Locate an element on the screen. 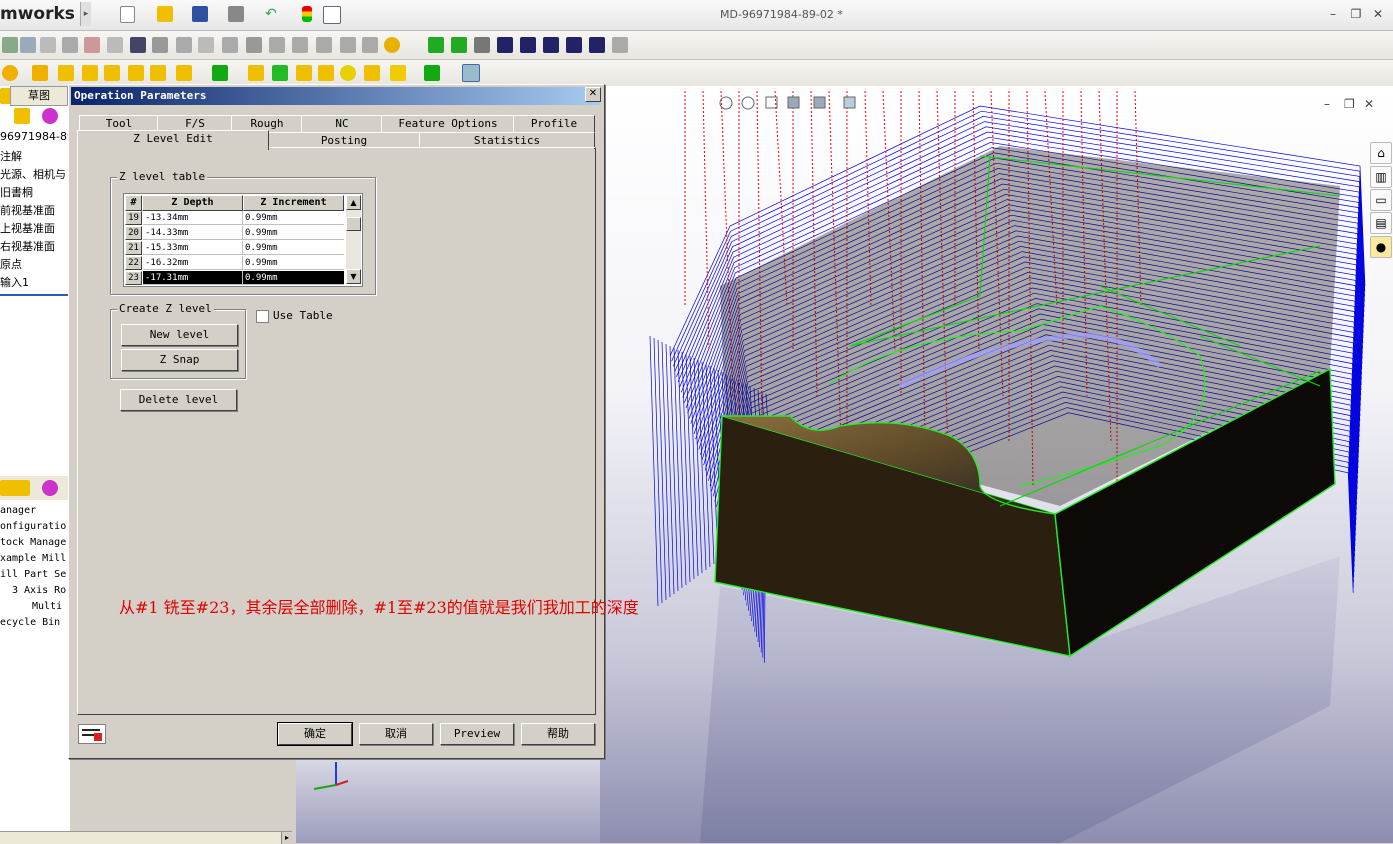 The image size is (1393, 844). scroll-down-icon: ▼ is located at coordinates (353, 276).